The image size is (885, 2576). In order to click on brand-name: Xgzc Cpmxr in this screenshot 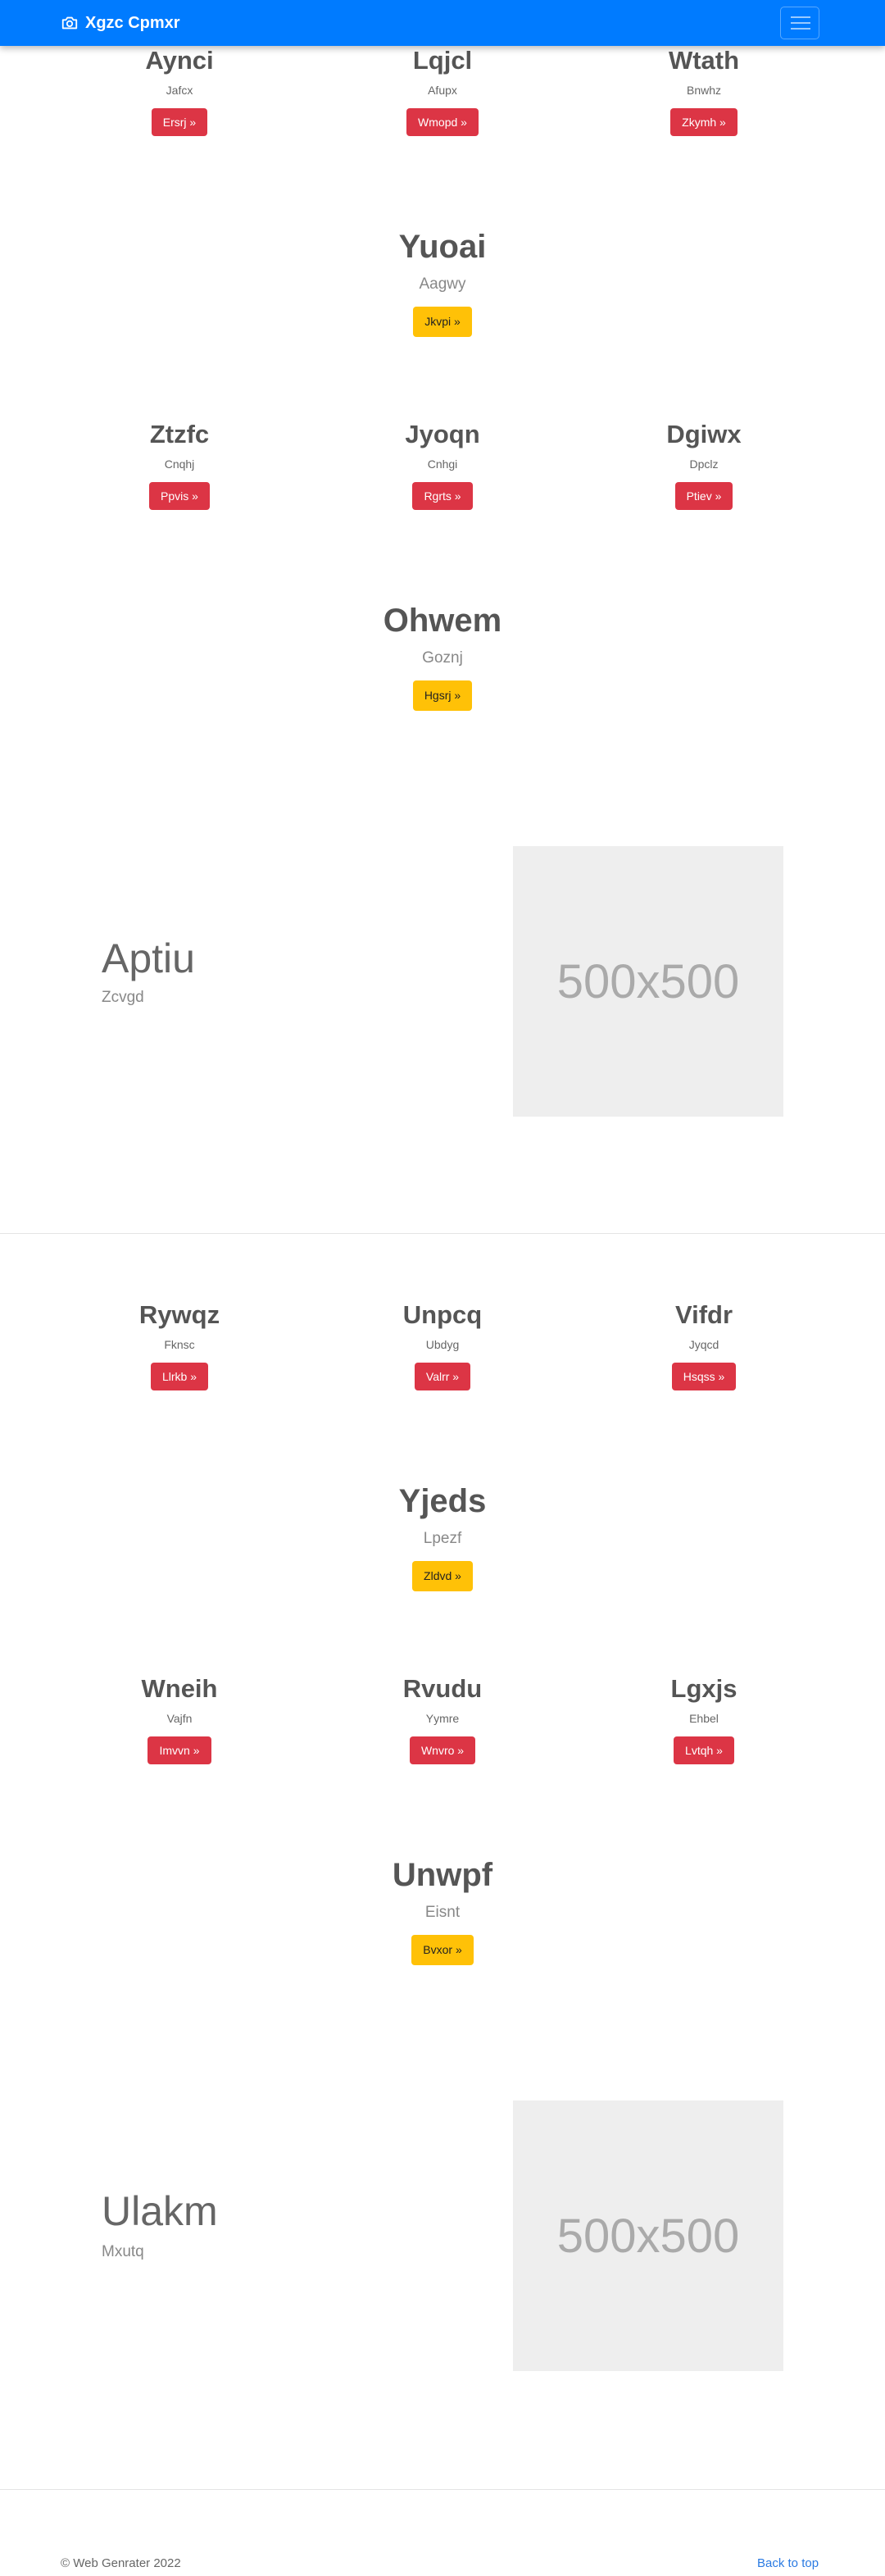, I will do `click(132, 23)`.